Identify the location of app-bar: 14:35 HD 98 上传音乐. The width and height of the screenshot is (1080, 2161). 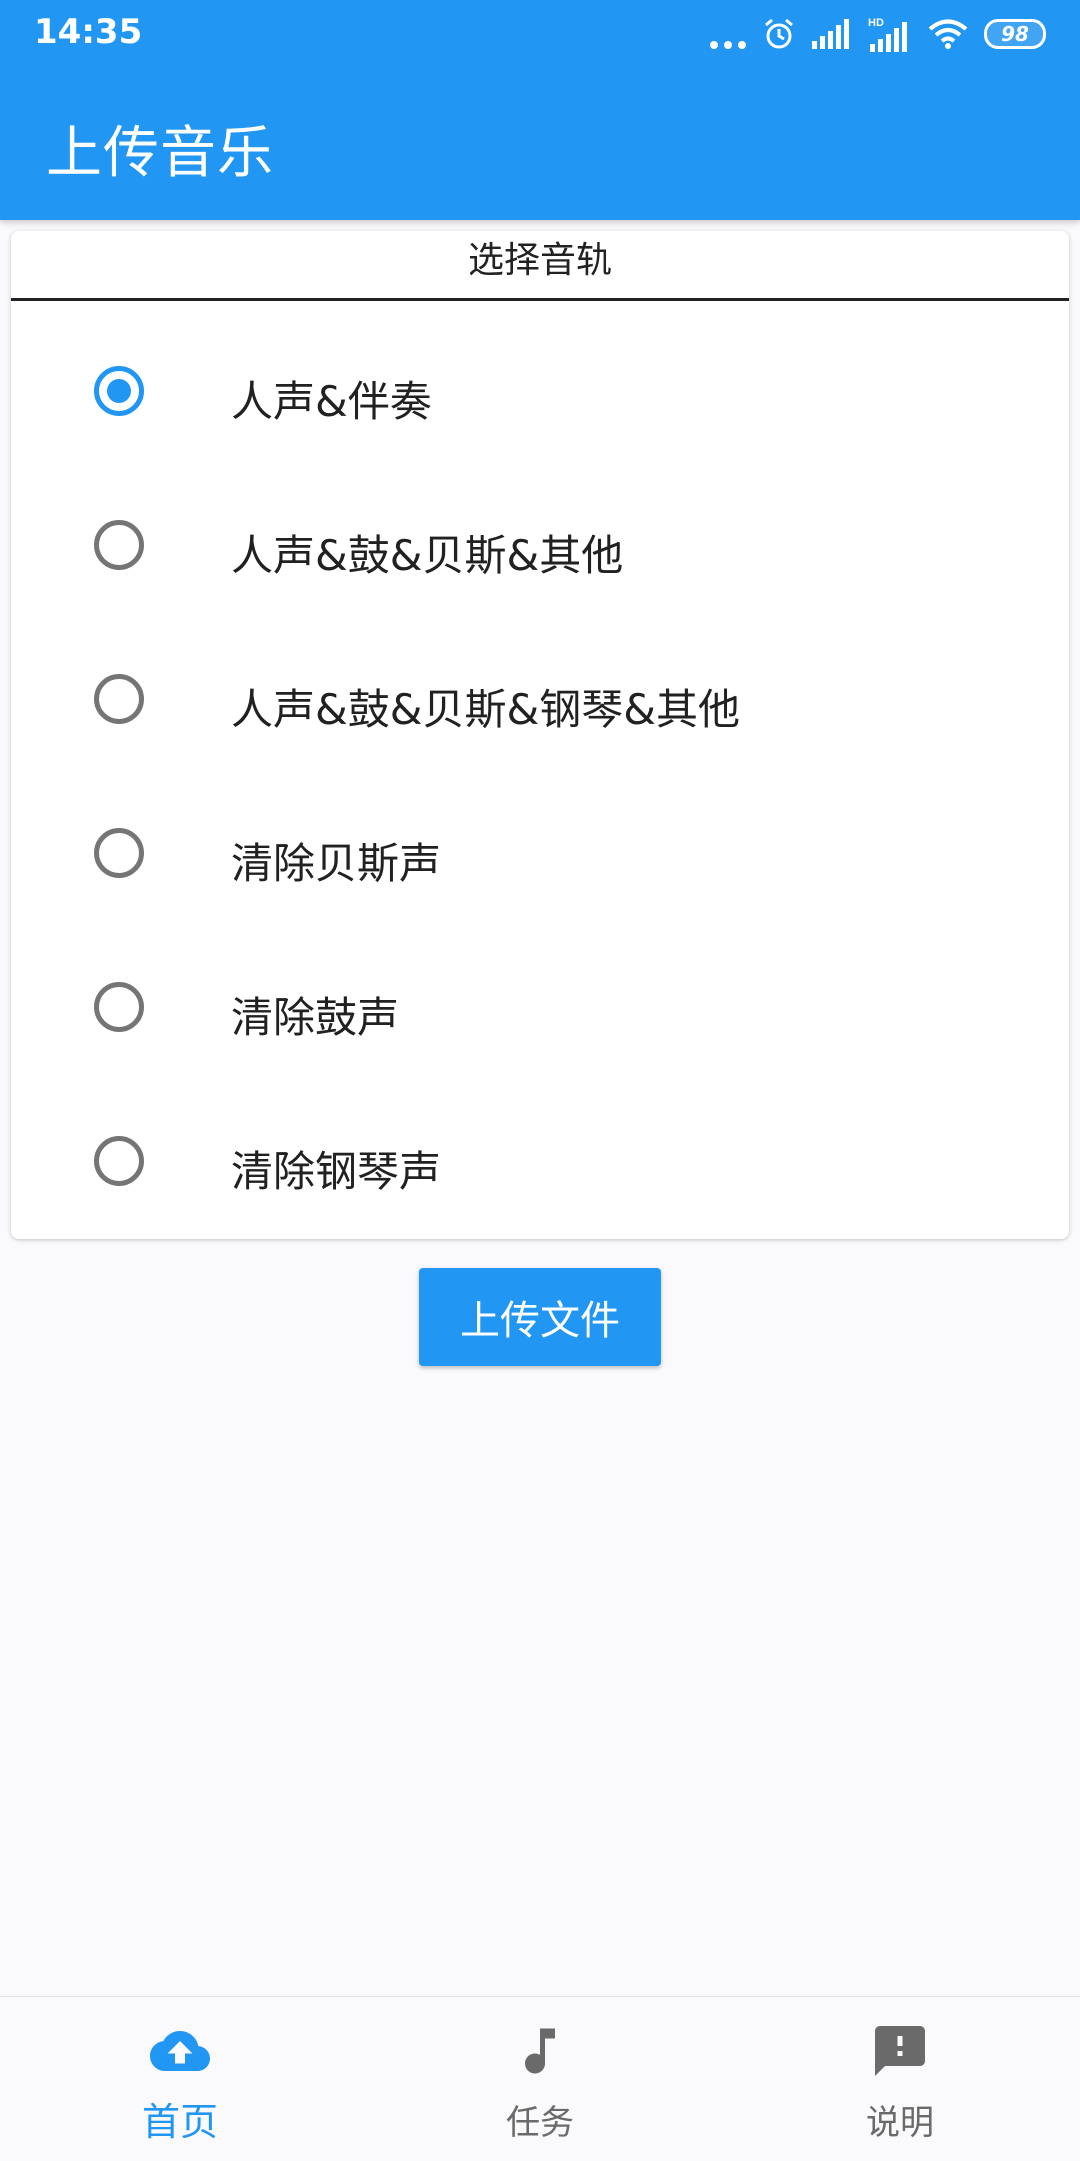
(540, 110).